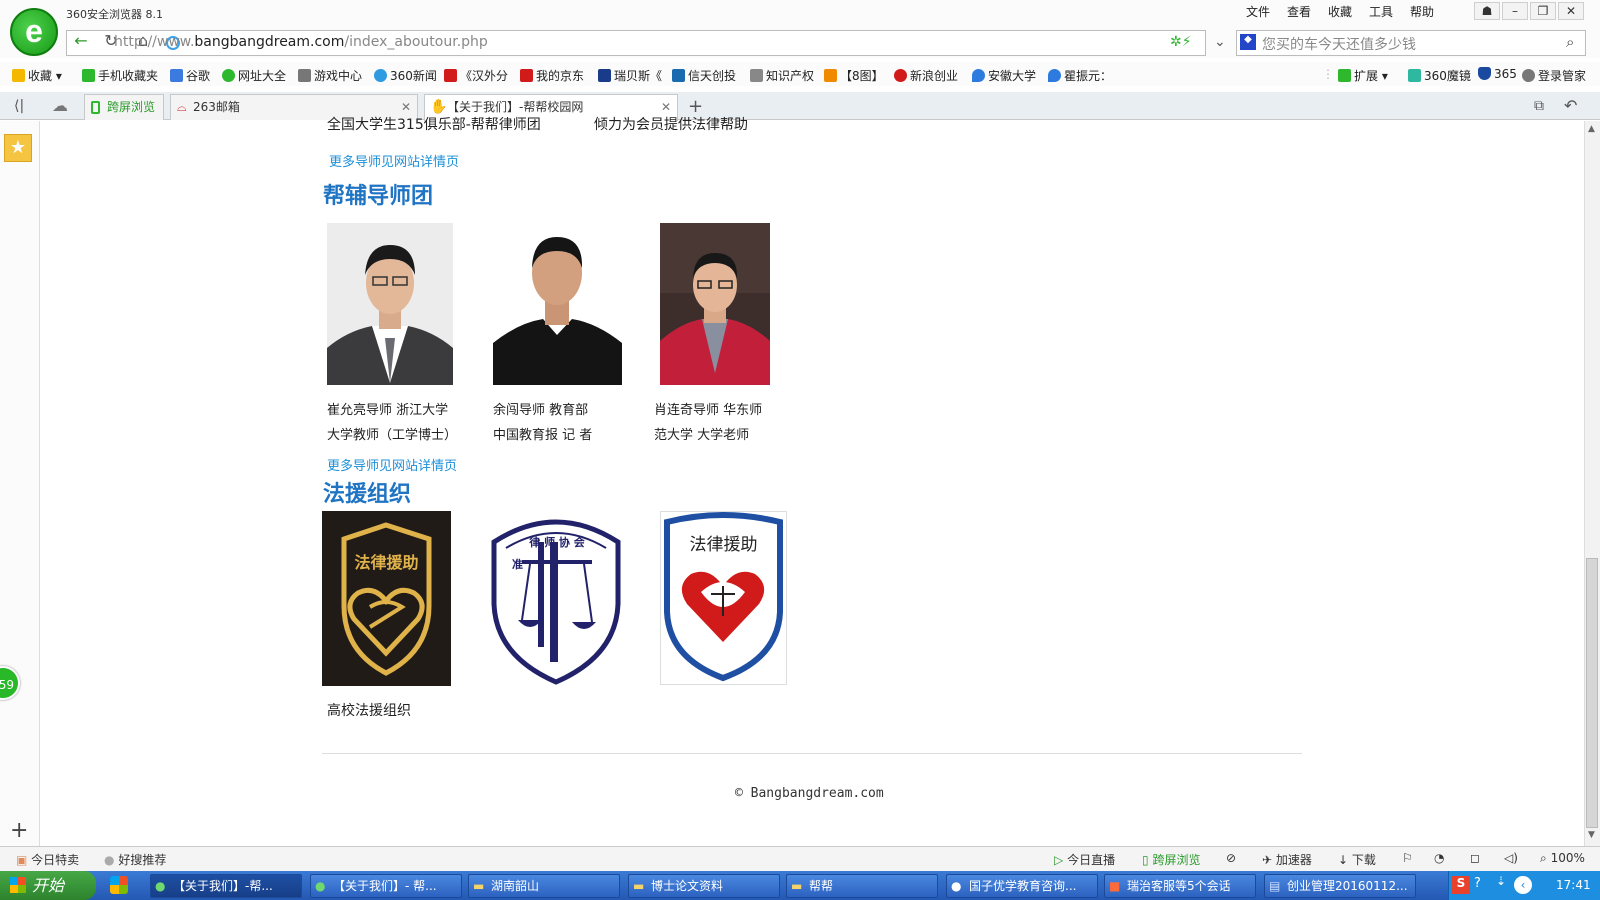 This screenshot has height=900, width=1600. I want to click on browser-logo-icon: e, so click(34, 32).